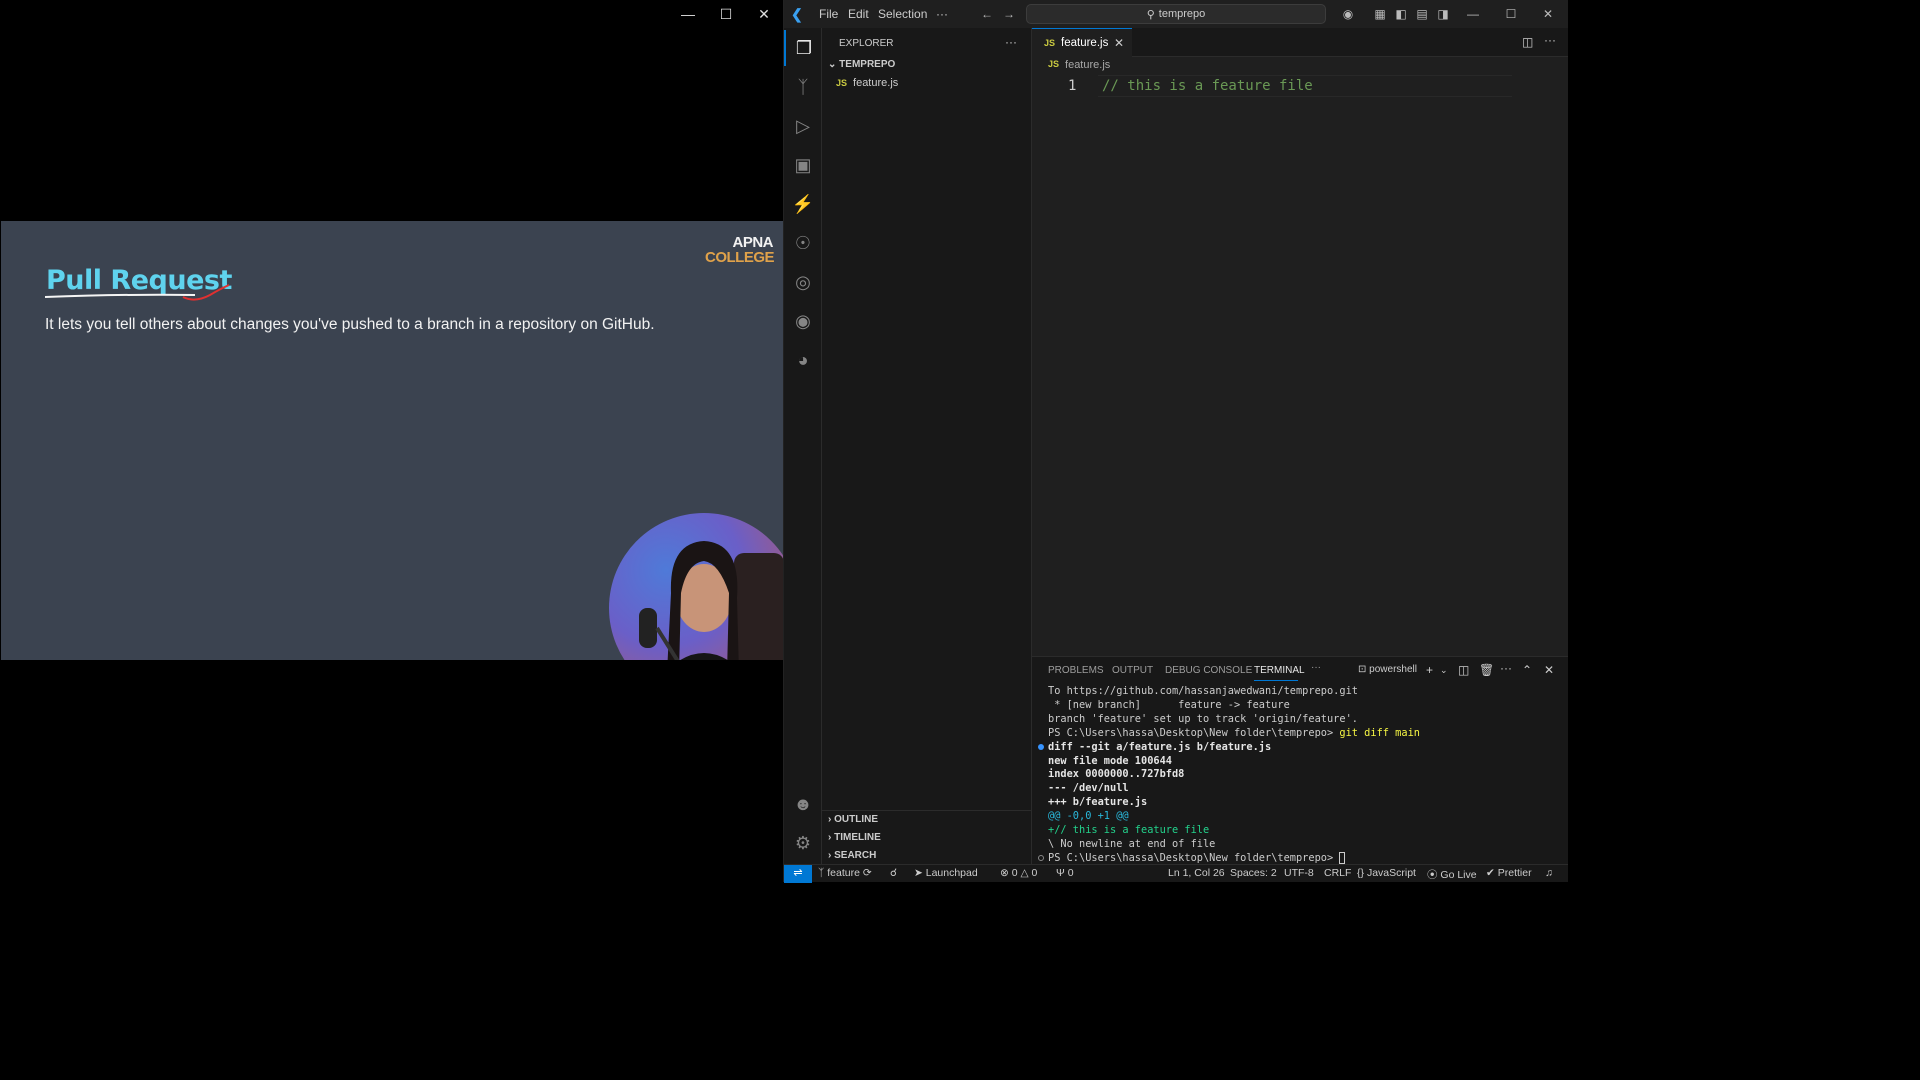 This screenshot has height=1080, width=1920. Describe the element at coordinates (918, 873) in the screenshot. I see `rocket-icon: ➤` at that location.